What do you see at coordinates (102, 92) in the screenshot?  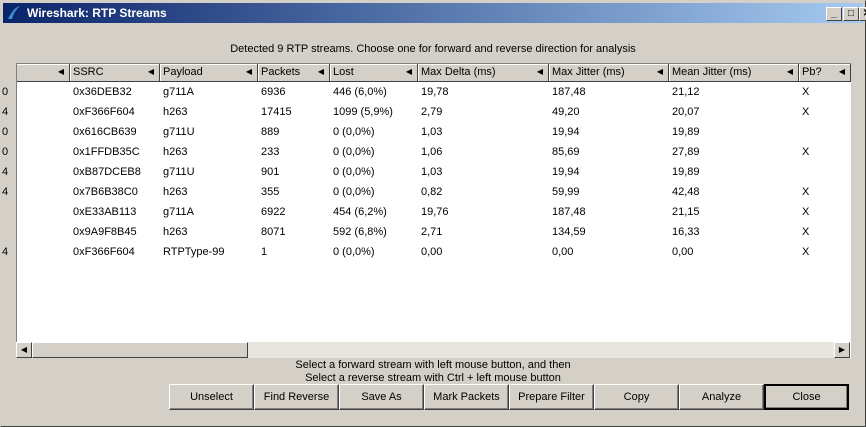 I see `cell-ssrc: 0x36DEB32` at bounding box center [102, 92].